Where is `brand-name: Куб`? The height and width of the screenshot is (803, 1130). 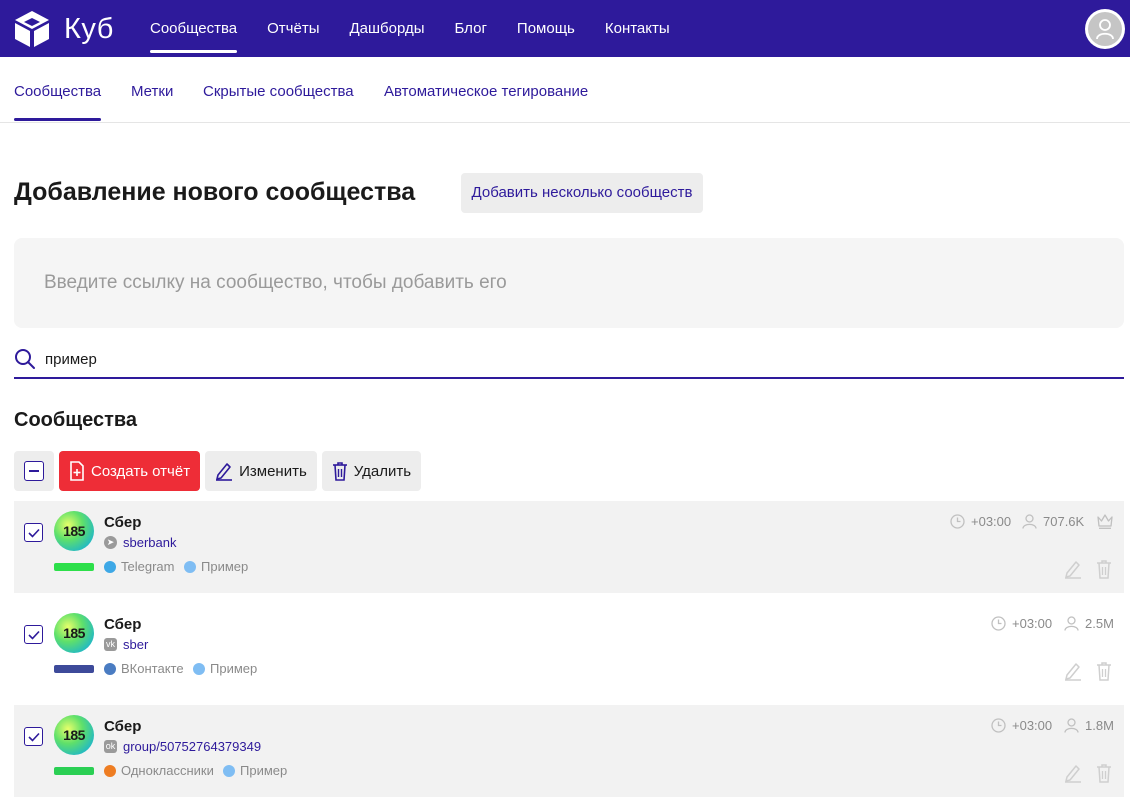
brand-name: Куб is located at coordinates (89, 28).